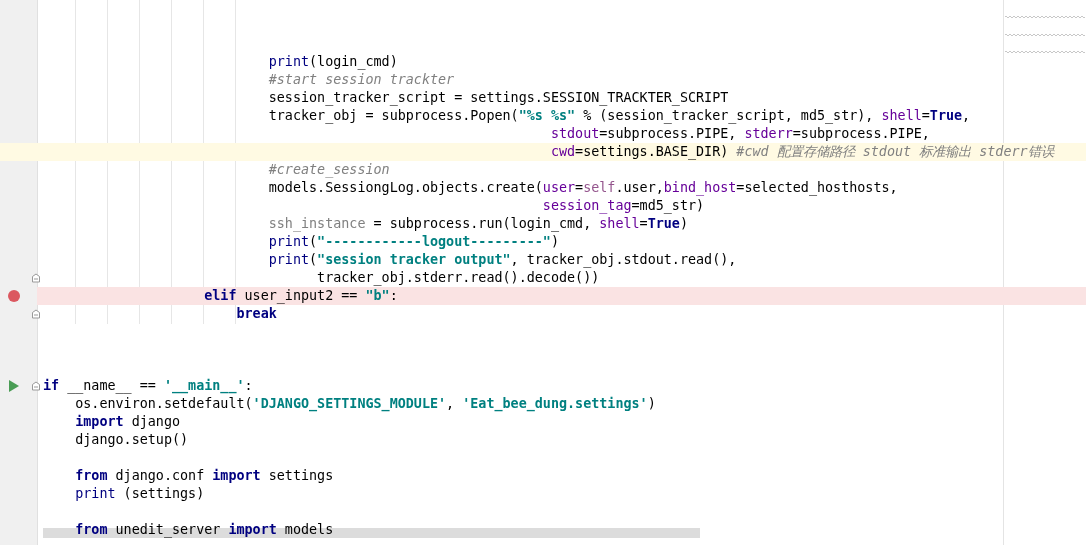  Describe the element at coordinates (477, 223) in the screenshot. I see `code-line: ssh_instance = subprocess.run(login_cmd, shell=True)` at that location.